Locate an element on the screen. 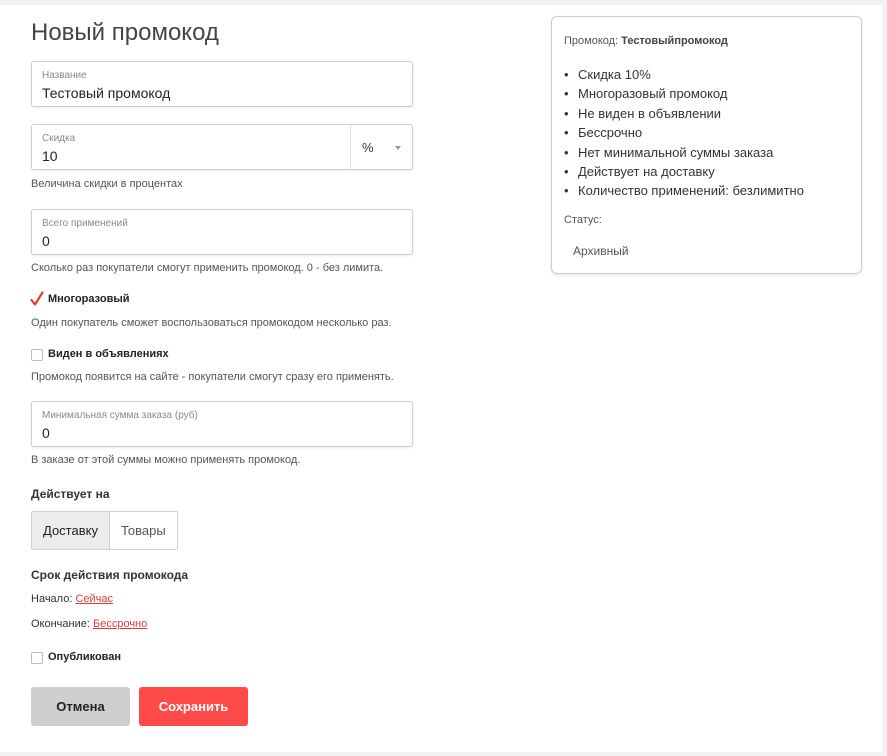  applies-to-delivery: Доставку is located at coordinates (71, 530).